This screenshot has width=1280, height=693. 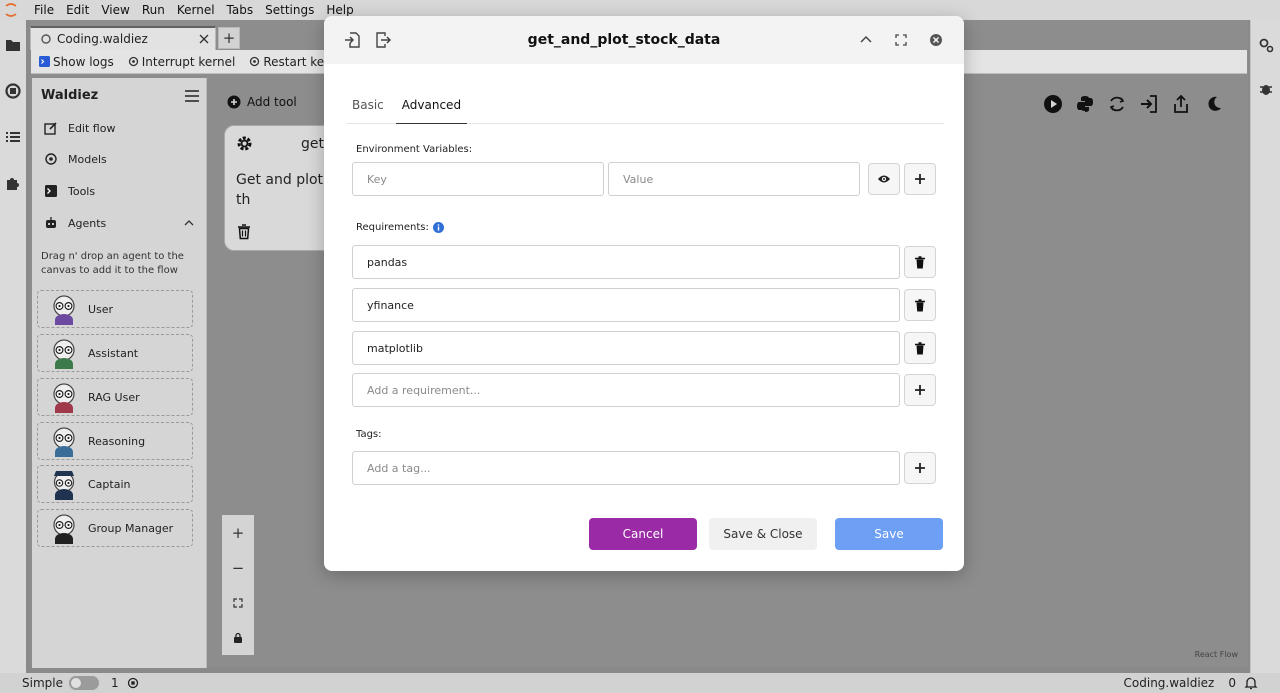 I want to click on sidebar-item-label: Agents, so click(x=87, y=223).